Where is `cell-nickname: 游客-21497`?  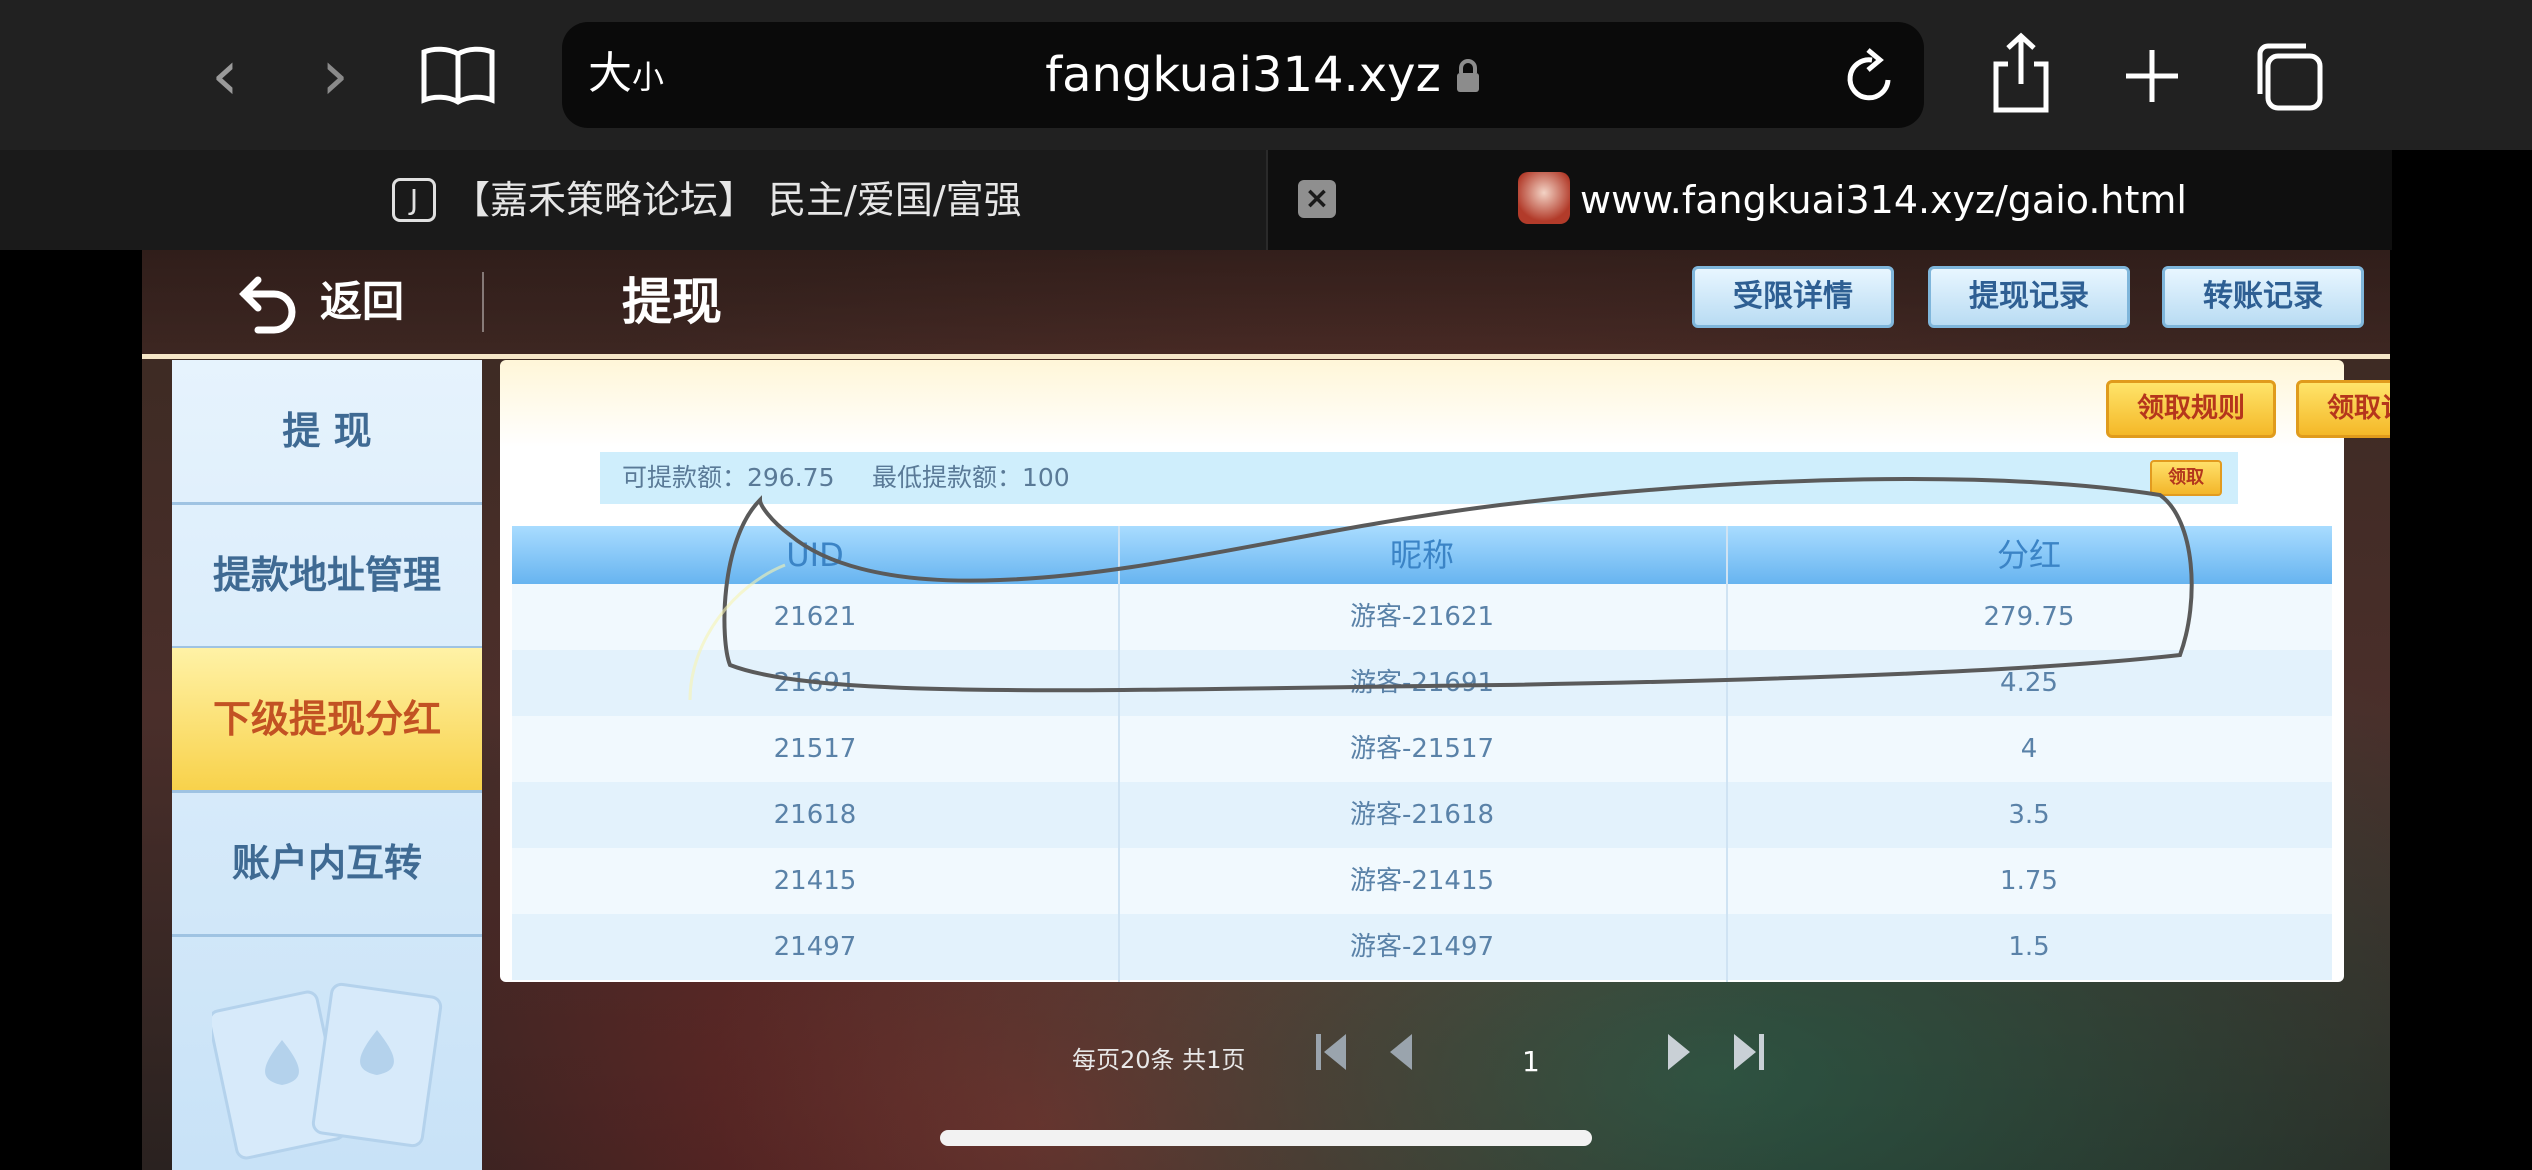 cell-nickname: 游客-21497 is located at coordinates (1422, 947).